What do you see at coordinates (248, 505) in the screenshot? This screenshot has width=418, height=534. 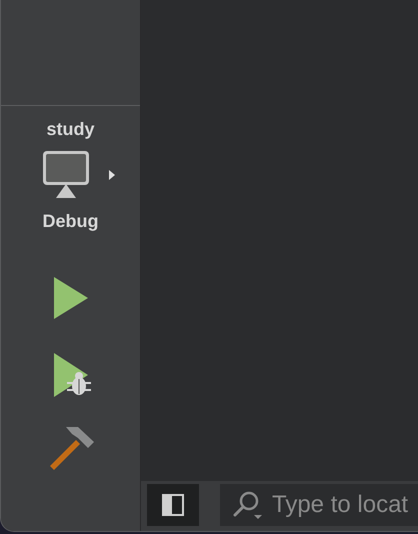 I see `search-icon` at bounding box center [248, 505].